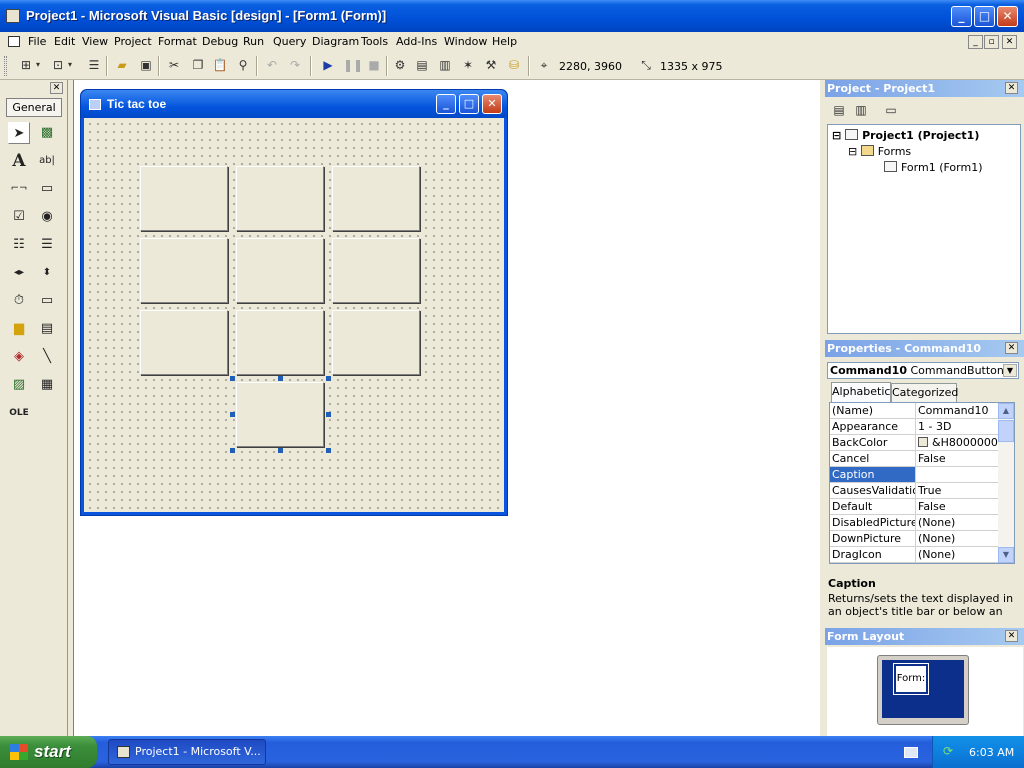 This screenshot has width=1024, height=768. I want to click on properties-window-icon: ▤, so click(422, 65).